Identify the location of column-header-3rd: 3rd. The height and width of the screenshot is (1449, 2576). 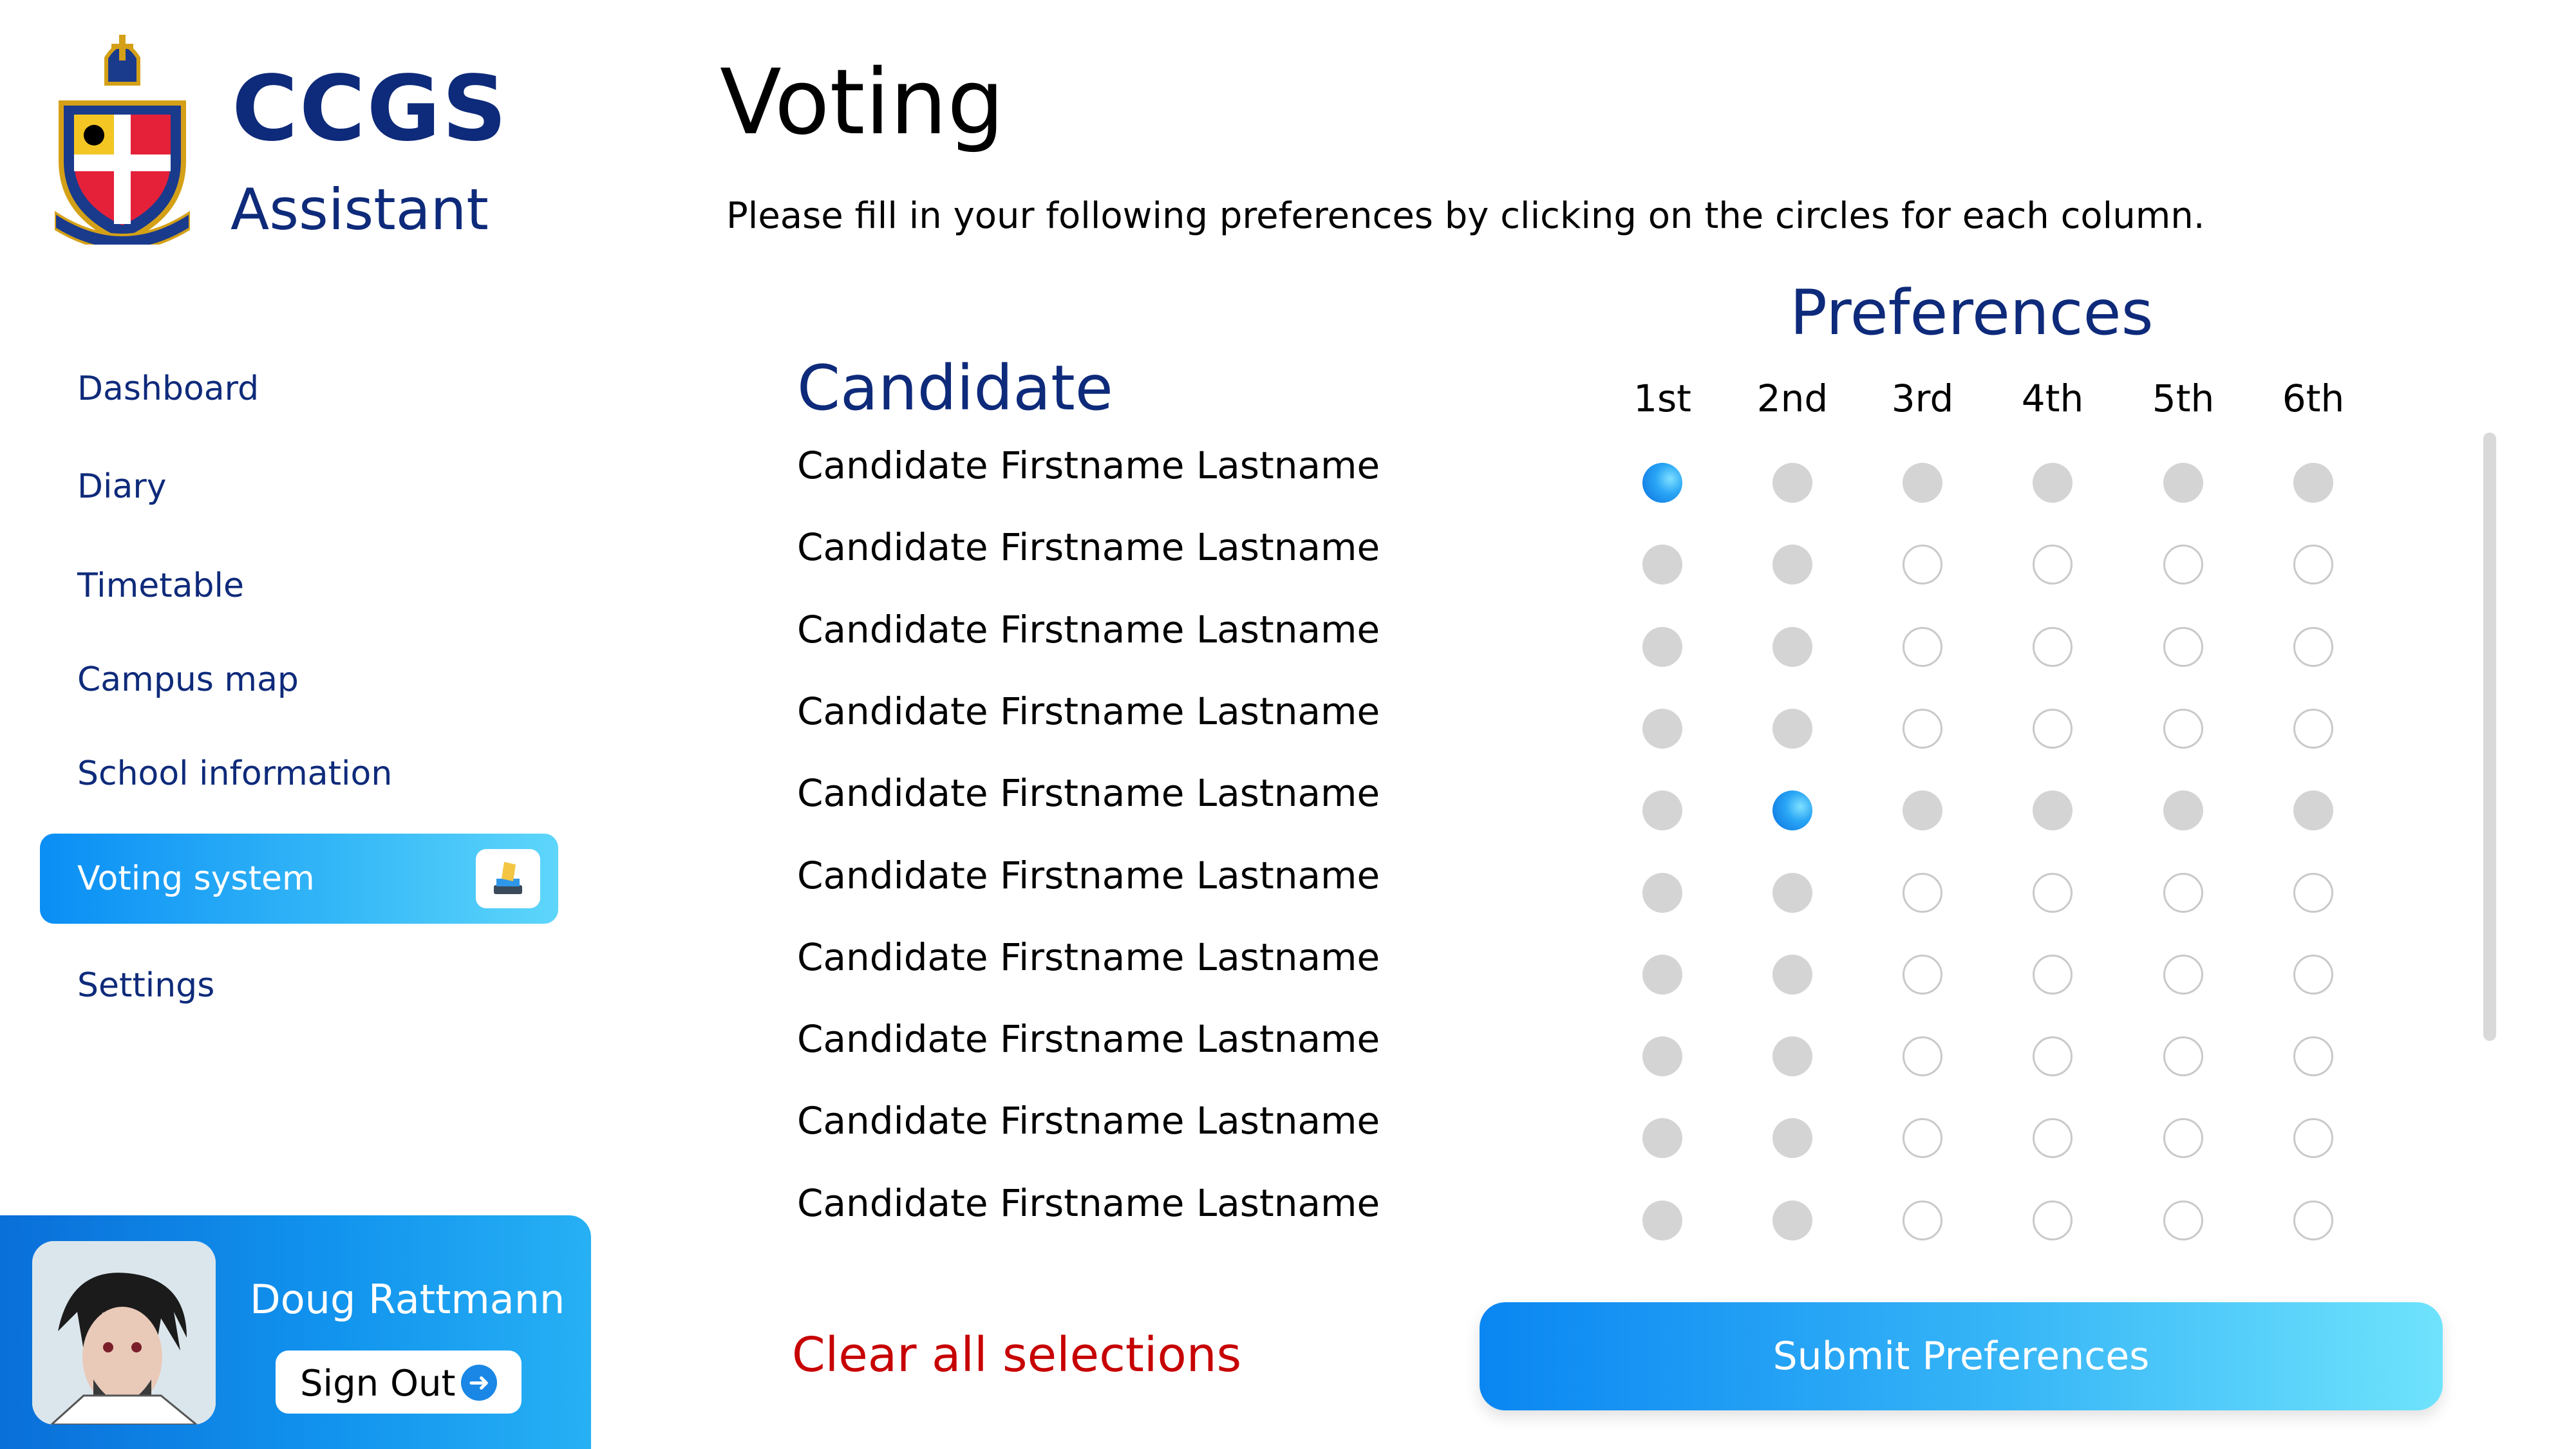
(1922, 398).